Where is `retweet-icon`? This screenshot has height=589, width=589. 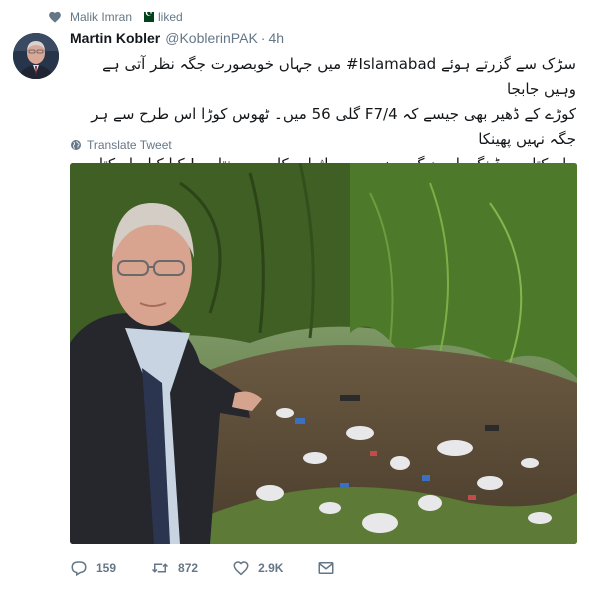
retweet-icon is located at coordinates (160, 568).